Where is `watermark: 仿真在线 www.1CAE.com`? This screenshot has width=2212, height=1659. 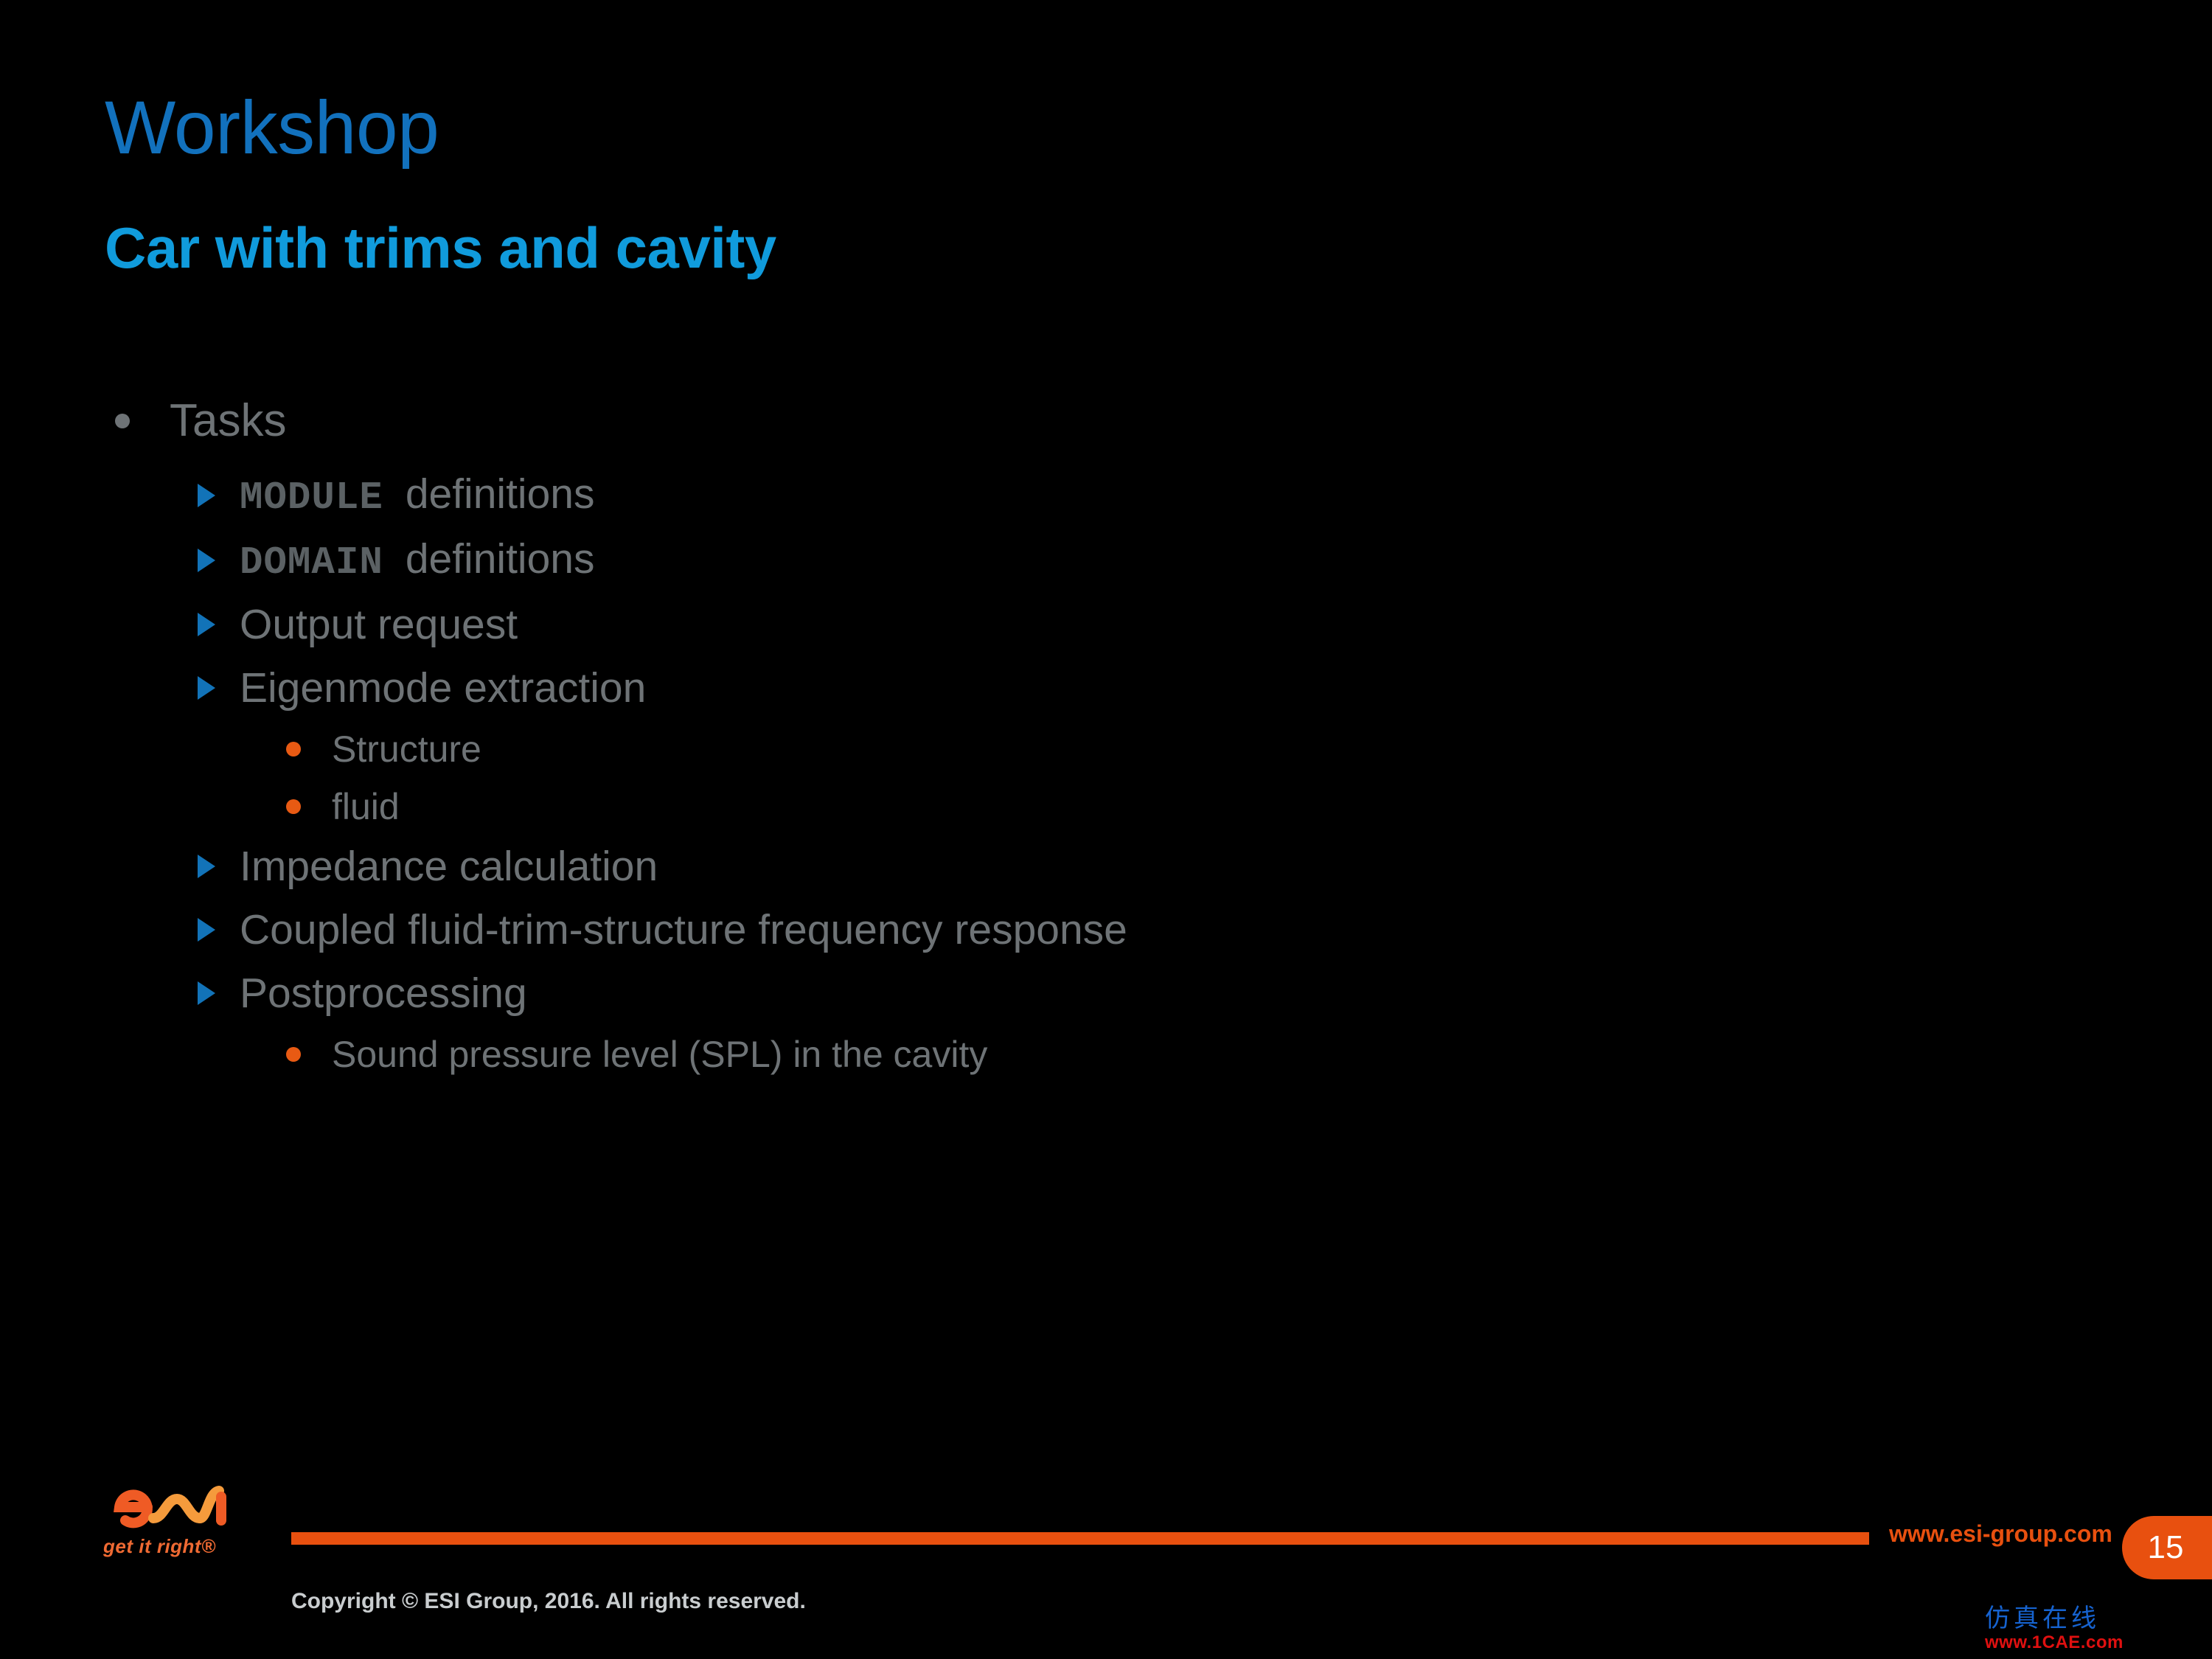 watermark: 仿真在线 www.1CAE.com is located at coordinates (2095, 1629).